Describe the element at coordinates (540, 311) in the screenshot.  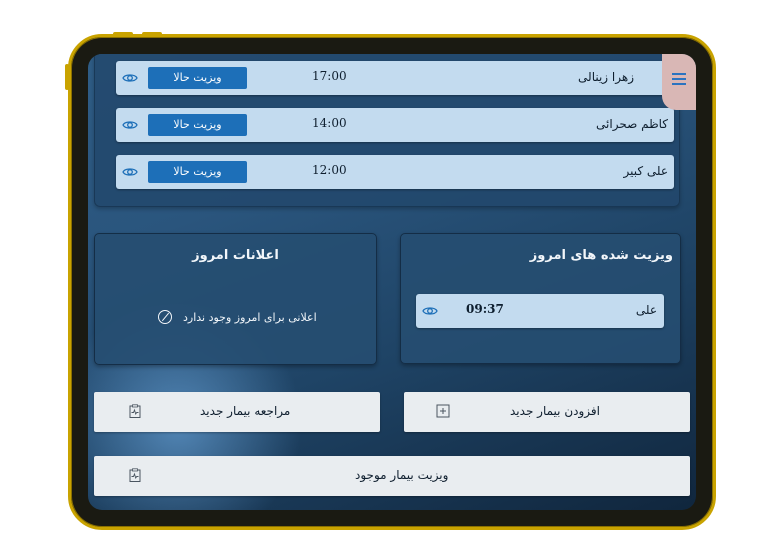
I see `visited-row: 09:37 علی` at that location.